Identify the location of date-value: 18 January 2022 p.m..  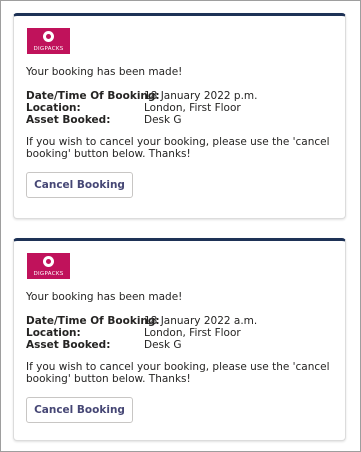
(201, 96).